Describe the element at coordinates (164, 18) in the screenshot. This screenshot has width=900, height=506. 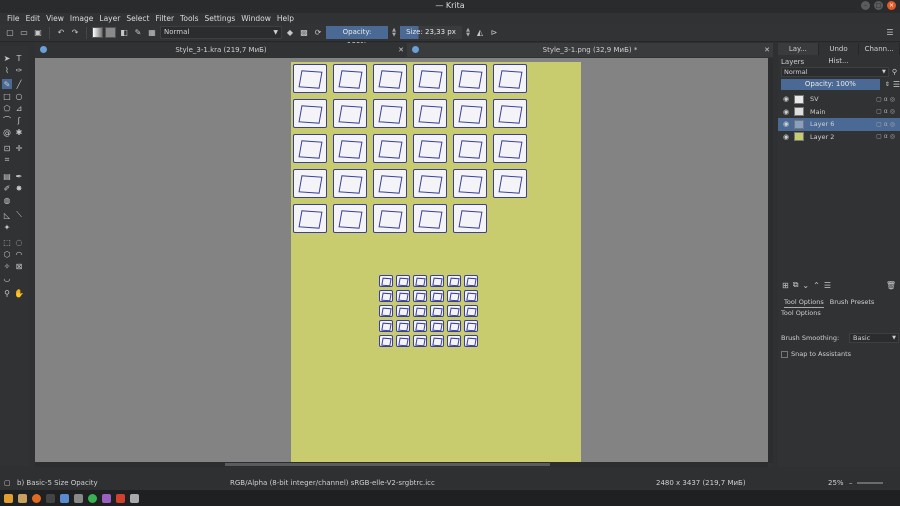
I see `menu-filter: Filter` at that location.